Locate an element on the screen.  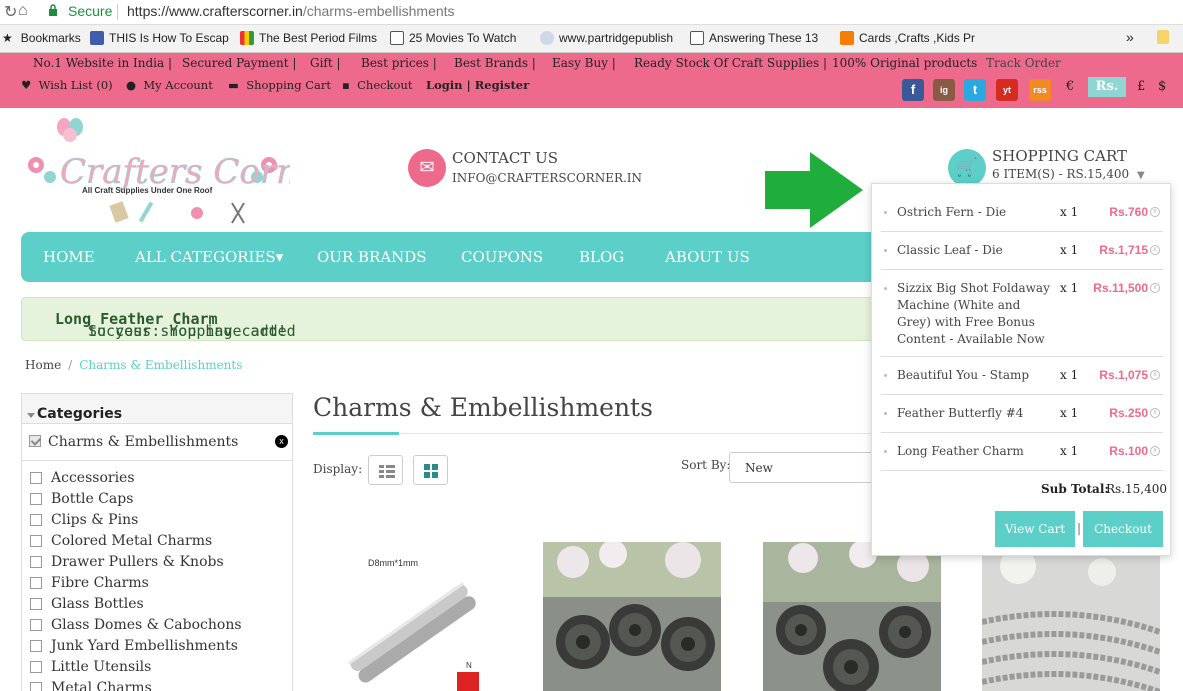
login-register-link: Login | Register is located at coordinates (477, 85).